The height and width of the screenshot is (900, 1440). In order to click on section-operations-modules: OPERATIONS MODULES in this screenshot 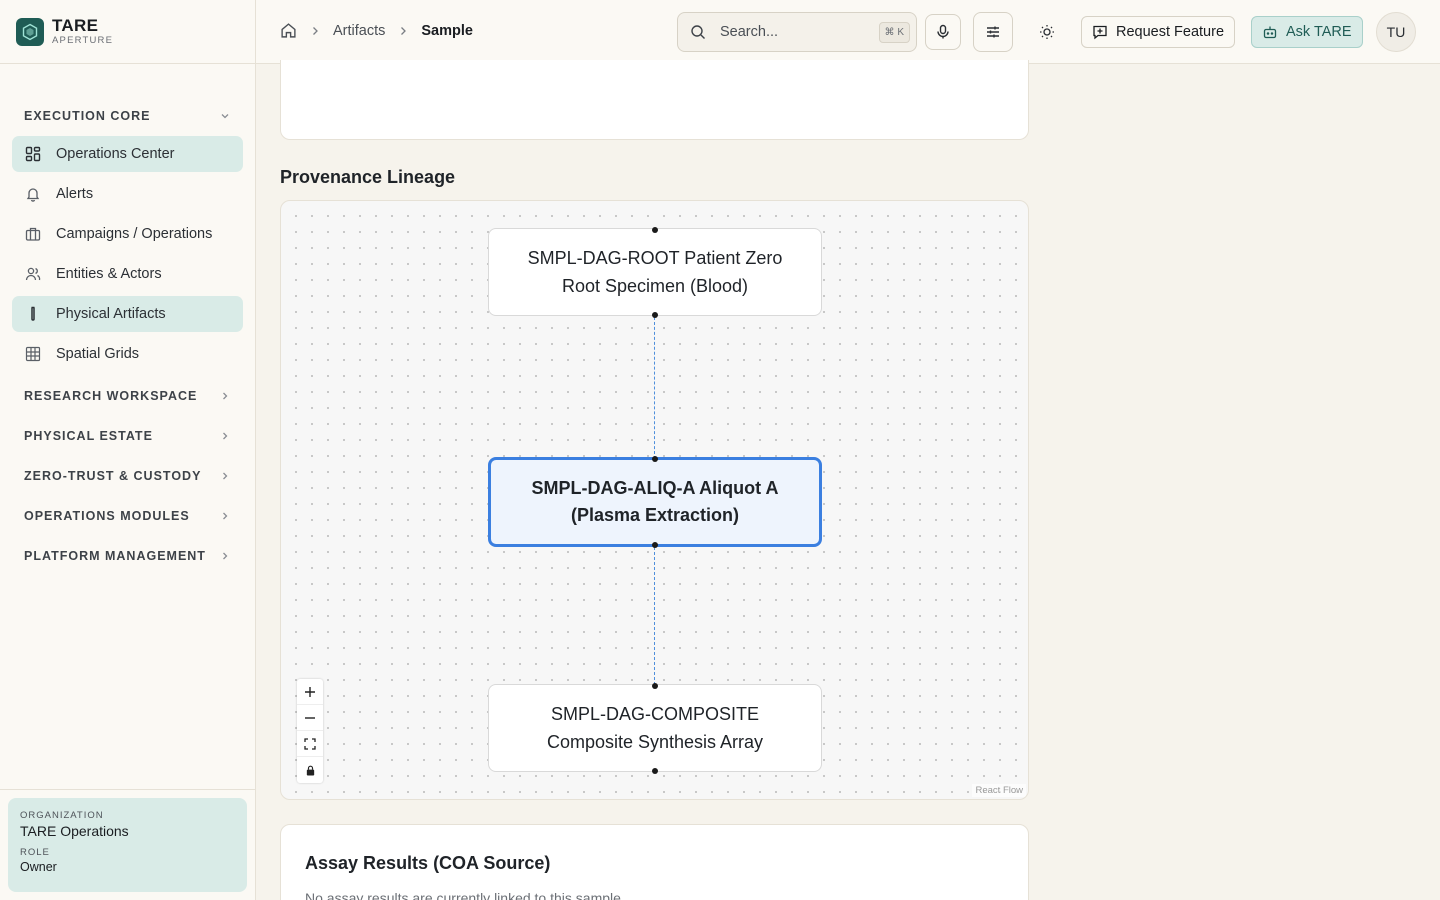, I will do `click(127, 516)`.